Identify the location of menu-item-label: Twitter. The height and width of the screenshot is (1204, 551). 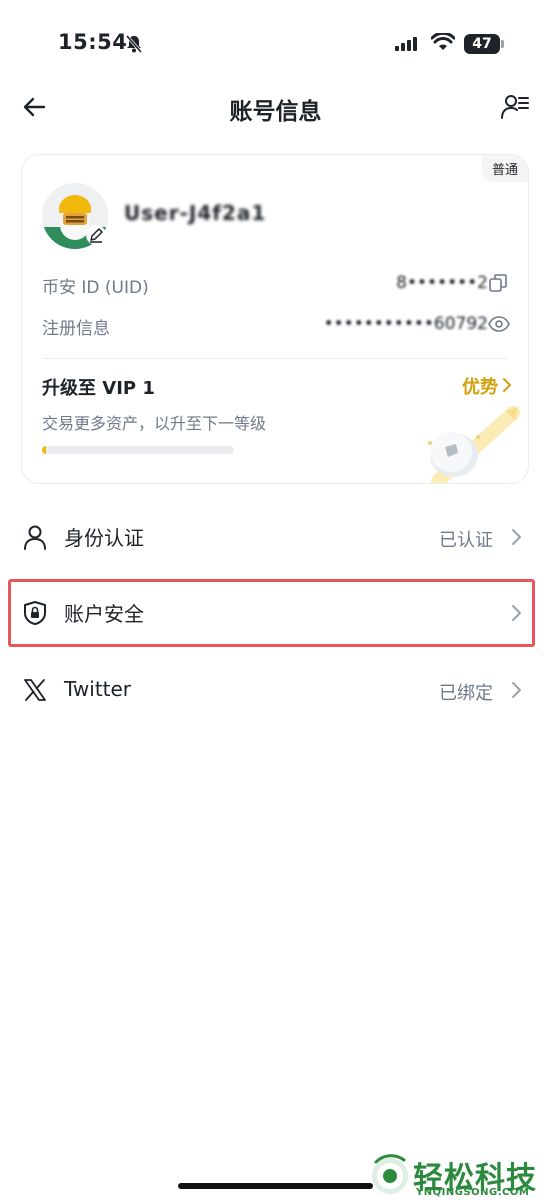
(98, 689).